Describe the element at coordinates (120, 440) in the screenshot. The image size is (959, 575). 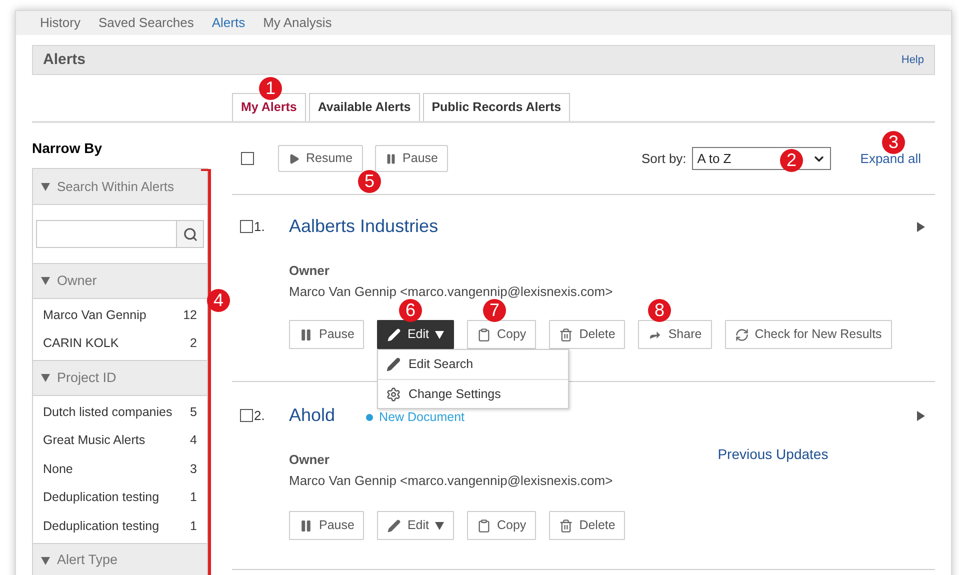
I see `filter-item: Great Music Alerts 4` at that location.